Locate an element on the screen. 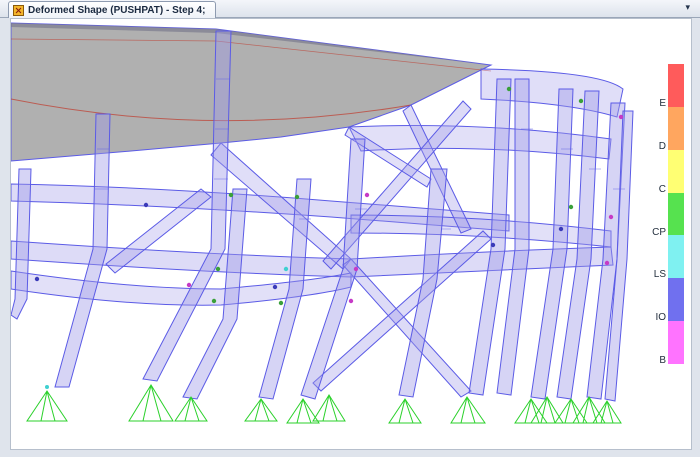  tab-bar: Deformed Shape (PUSHPAT) - Step 4; ▾ is located at coordinates (350, 9).